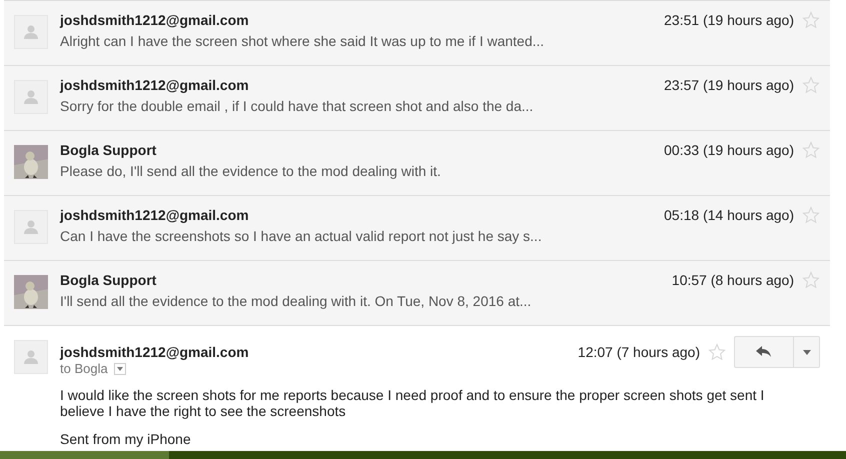 This screenshot has width=846, height=459. Describe the element at coordinates (733, 280) in the screenshot. I see `message-time: 10:57 (8 hours ago)` at that location.